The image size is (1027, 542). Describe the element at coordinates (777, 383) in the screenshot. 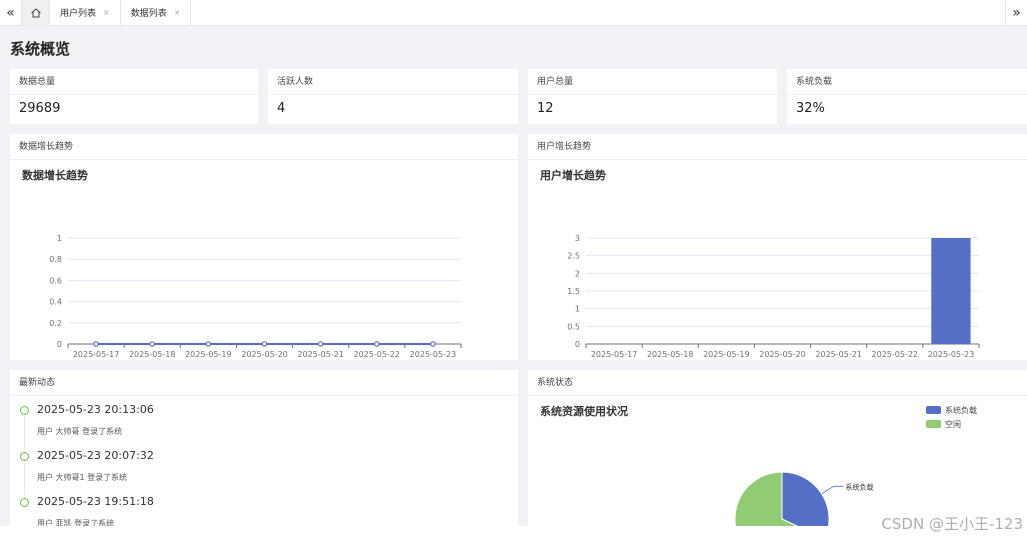

I see `card-header: 系统状态` at that location.